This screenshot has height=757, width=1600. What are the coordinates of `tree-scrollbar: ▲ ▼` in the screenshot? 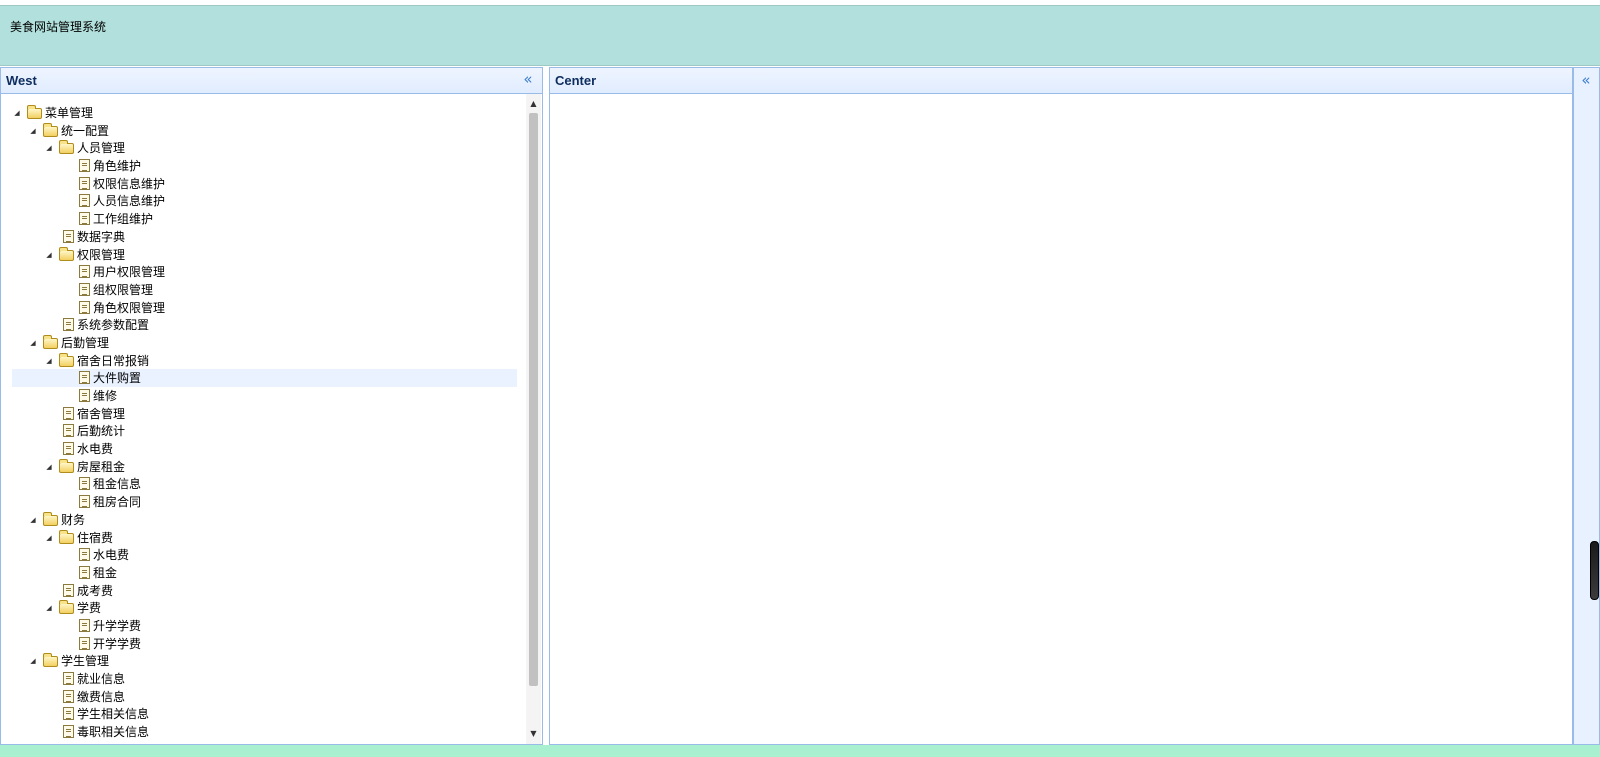 It's located at (533, 419).